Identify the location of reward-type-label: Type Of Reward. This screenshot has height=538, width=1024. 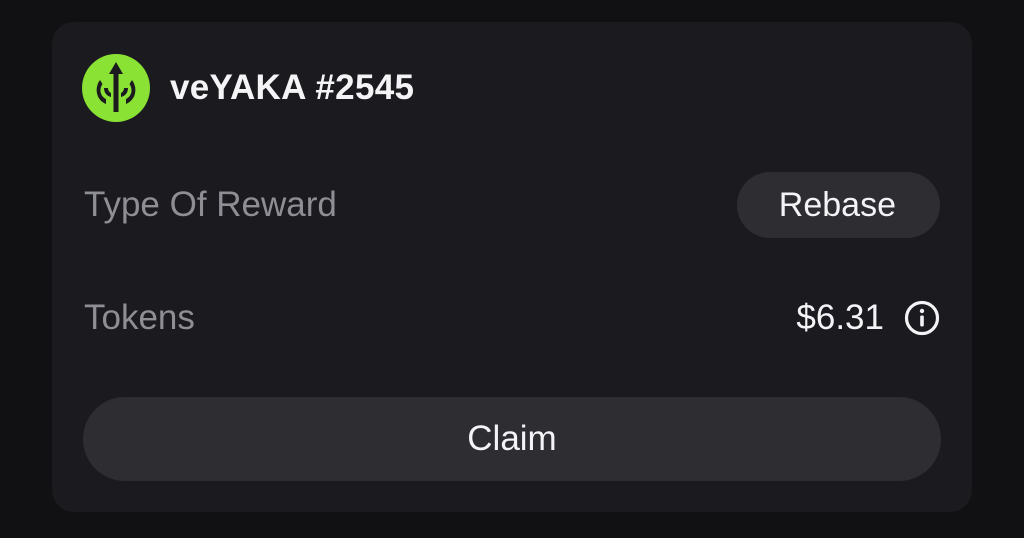
(210, 204).